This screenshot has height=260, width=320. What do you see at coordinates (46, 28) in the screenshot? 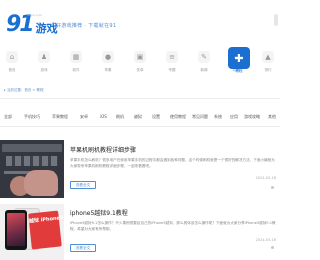
I see `logo-text: 游戏` at bounding box center [46, 28].